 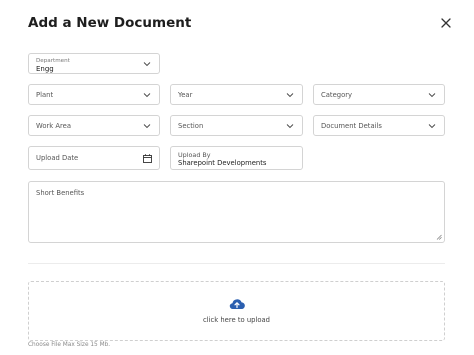 What do you see at coordinates (191, 126) in the screenshot?
I see `section-label: Section` at bounding box center [191, 126].